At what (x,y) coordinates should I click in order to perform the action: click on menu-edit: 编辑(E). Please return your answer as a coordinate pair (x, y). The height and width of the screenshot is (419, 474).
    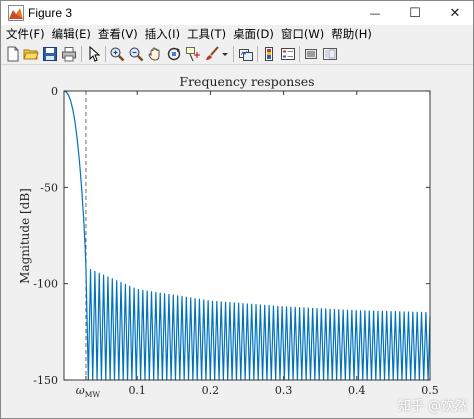
    Looking at the image, I should click on (72, 34).